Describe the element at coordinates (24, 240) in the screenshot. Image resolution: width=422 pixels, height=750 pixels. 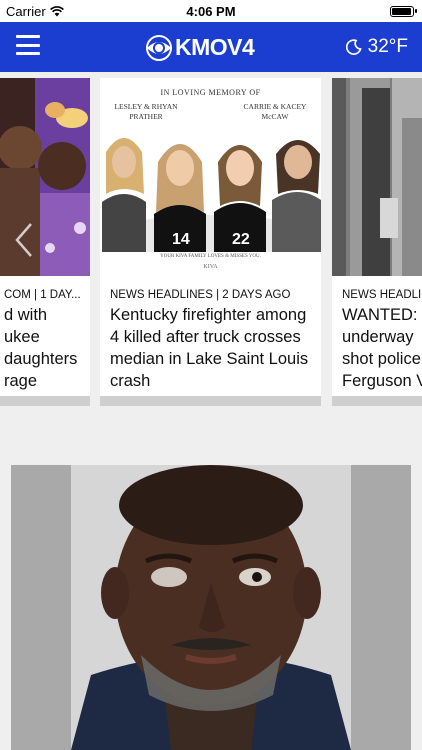
I see `chevron-left-icon` at that location.